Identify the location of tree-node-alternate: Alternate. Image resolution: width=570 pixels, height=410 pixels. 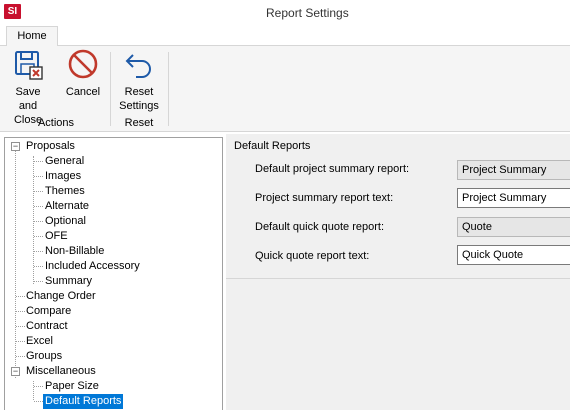
(67, 206).